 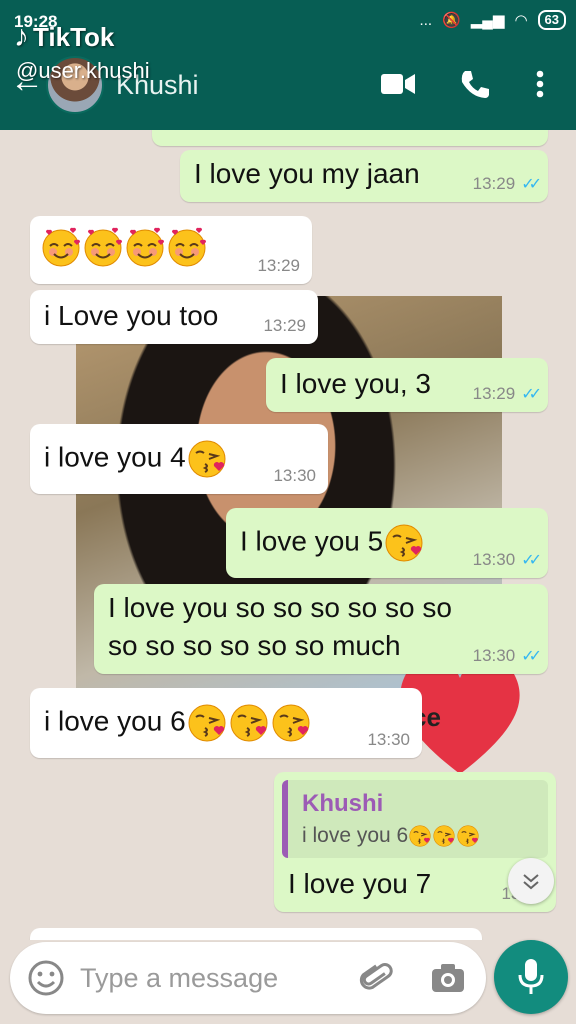 I want to click on message-bubble-in: i love you 4 13:30, so click(x=179, y=459).